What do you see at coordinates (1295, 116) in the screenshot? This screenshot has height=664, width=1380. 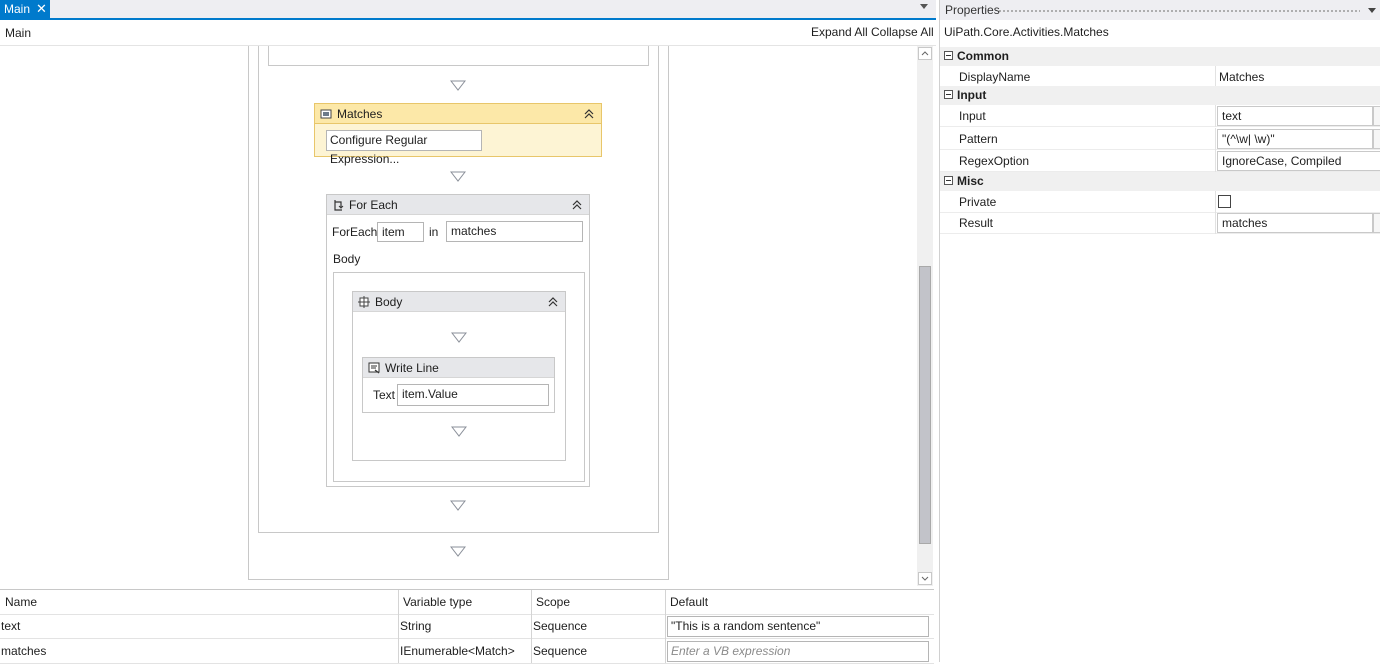 I see `property-value-input: text` at bounding box center [1295, 116].